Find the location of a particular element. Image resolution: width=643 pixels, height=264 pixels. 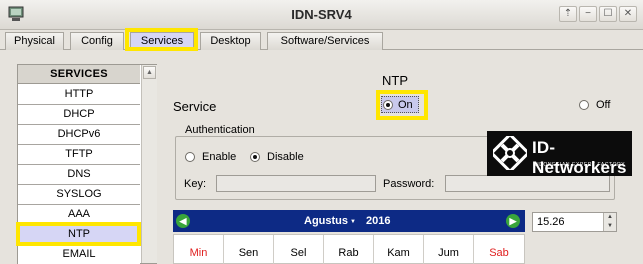

service-label: Service is located at coordinates (195, 106).